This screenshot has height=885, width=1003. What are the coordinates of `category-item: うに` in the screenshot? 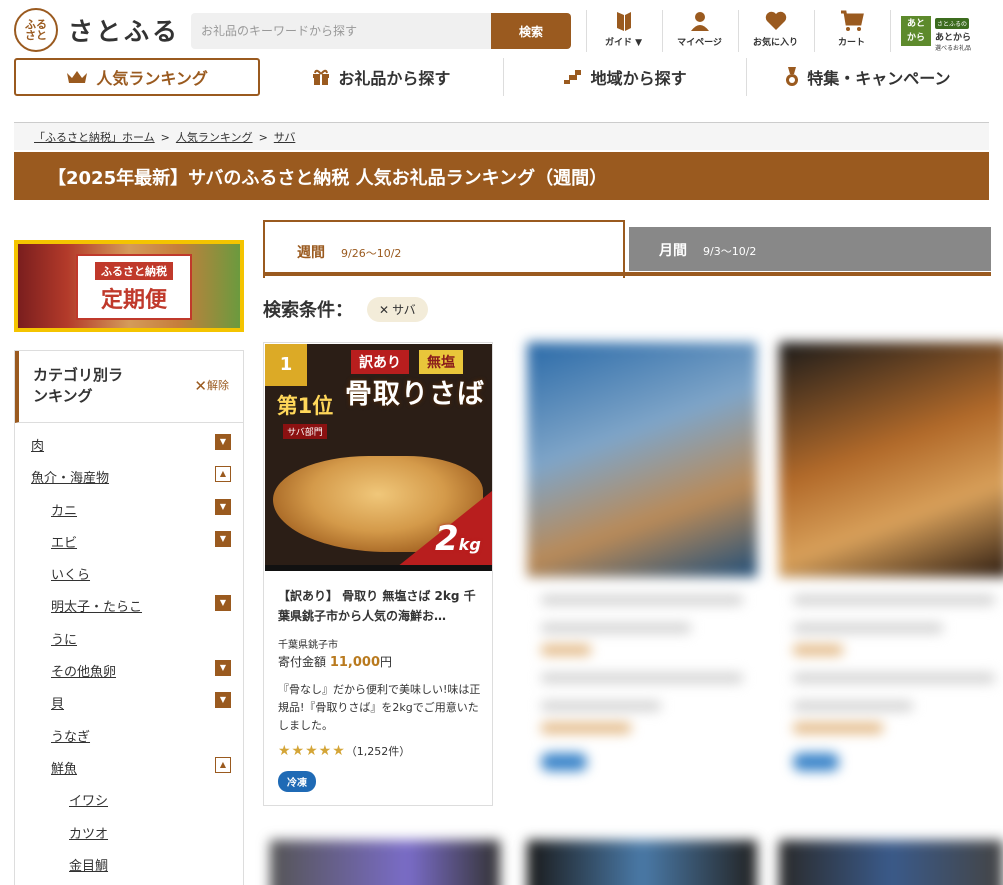 It's located at (129, 645).